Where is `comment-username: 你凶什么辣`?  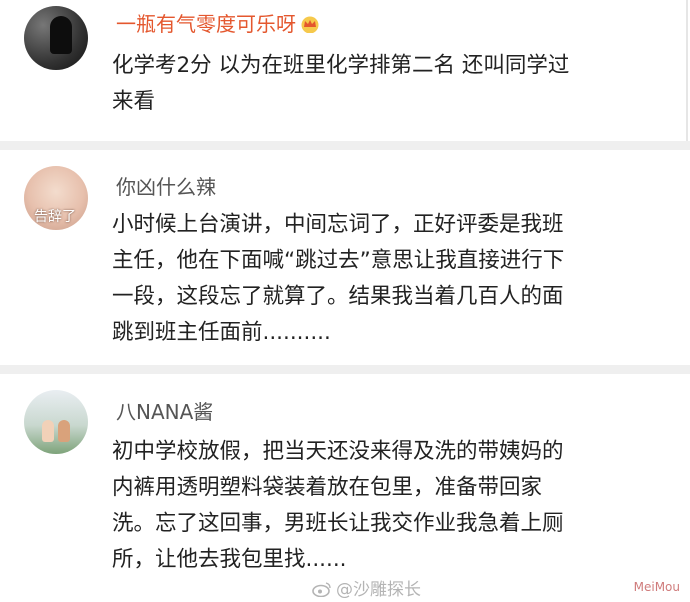
comment-username: 你凶什么辣 is located at coordinates (166, 185).